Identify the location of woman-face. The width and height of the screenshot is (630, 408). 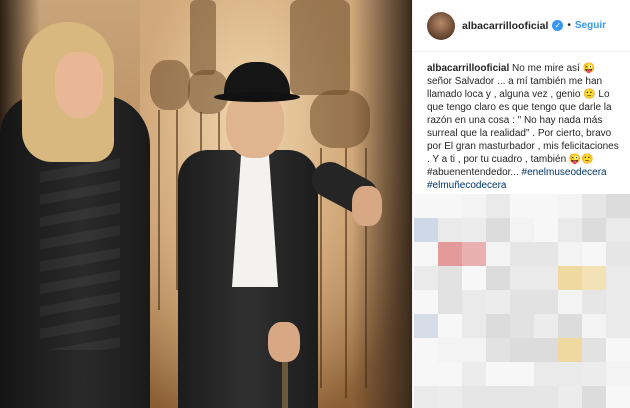
(79, 85).